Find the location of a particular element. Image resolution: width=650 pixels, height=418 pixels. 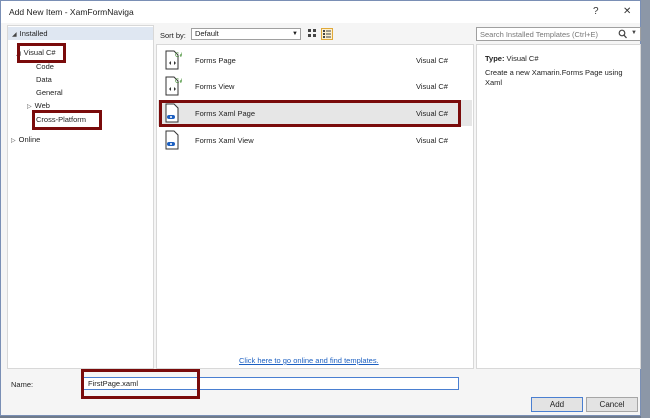

type-label: Type: is located at coordinates (495, 58).